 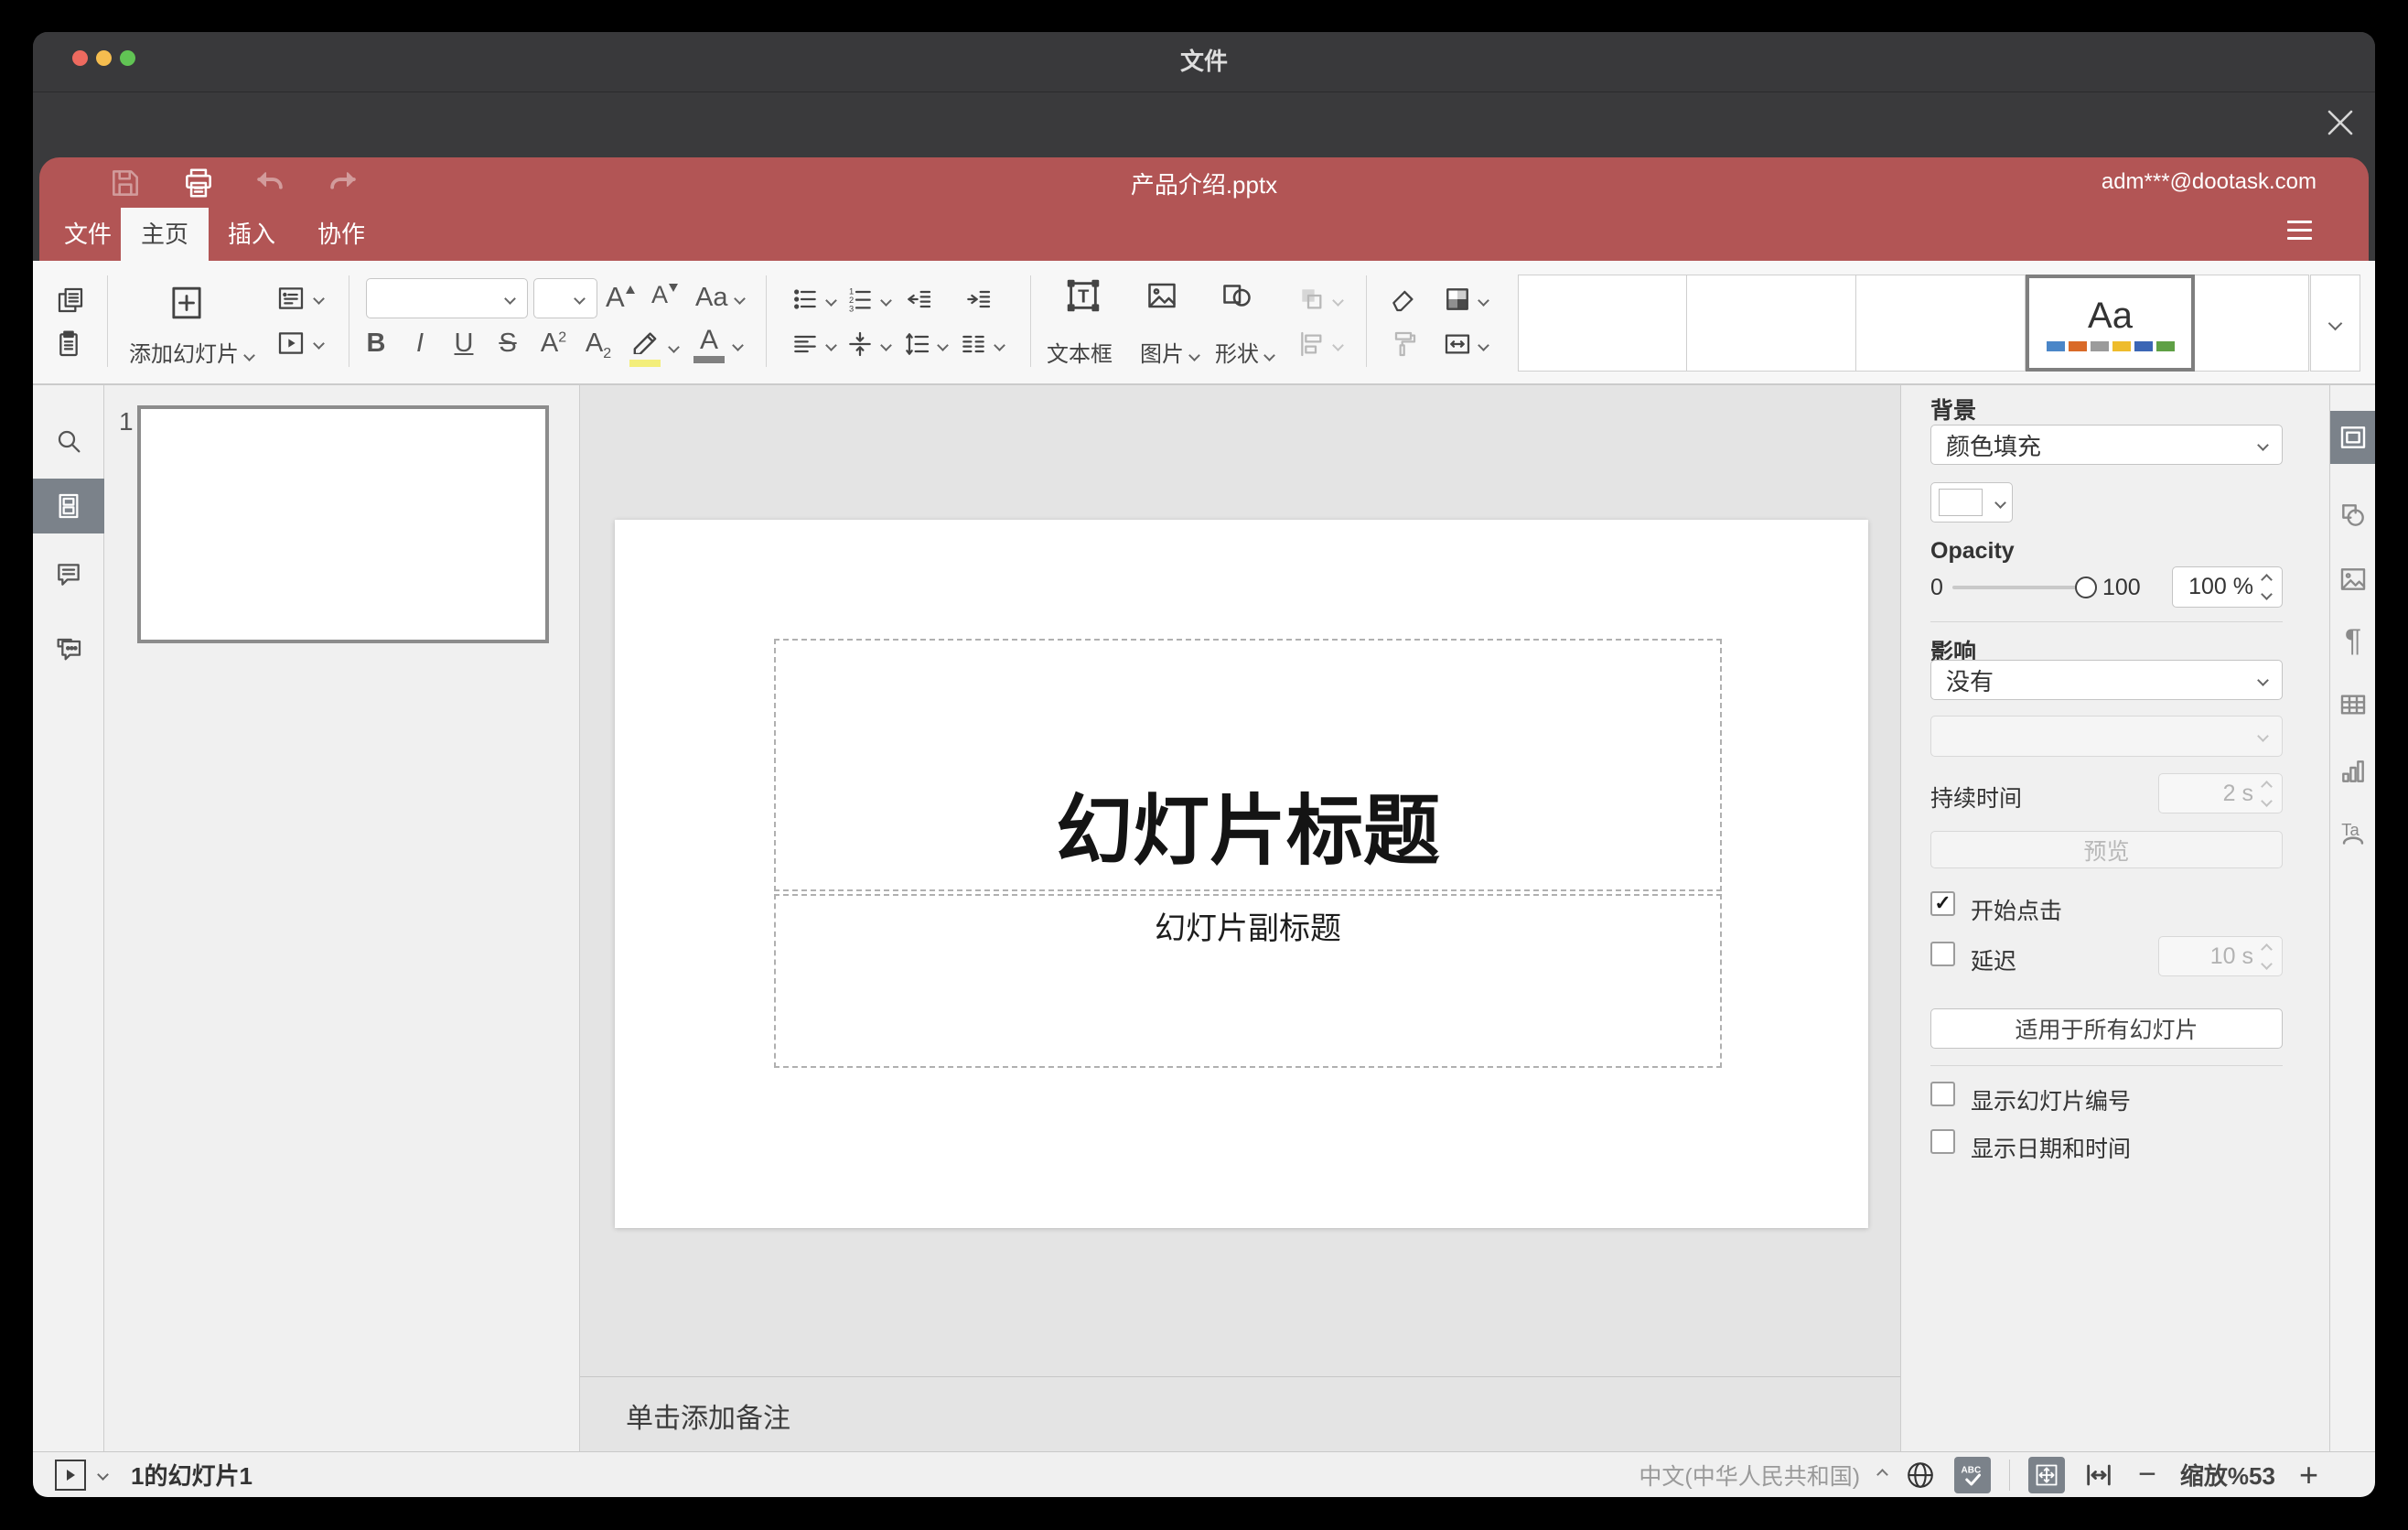 I want to click on background-color-picker, so click(x=1971, y=502).